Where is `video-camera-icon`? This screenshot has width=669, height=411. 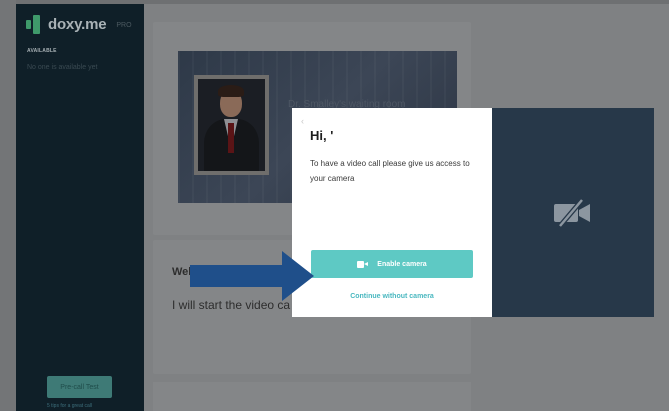
video-camera-icon is located at coordinates (363, 264).